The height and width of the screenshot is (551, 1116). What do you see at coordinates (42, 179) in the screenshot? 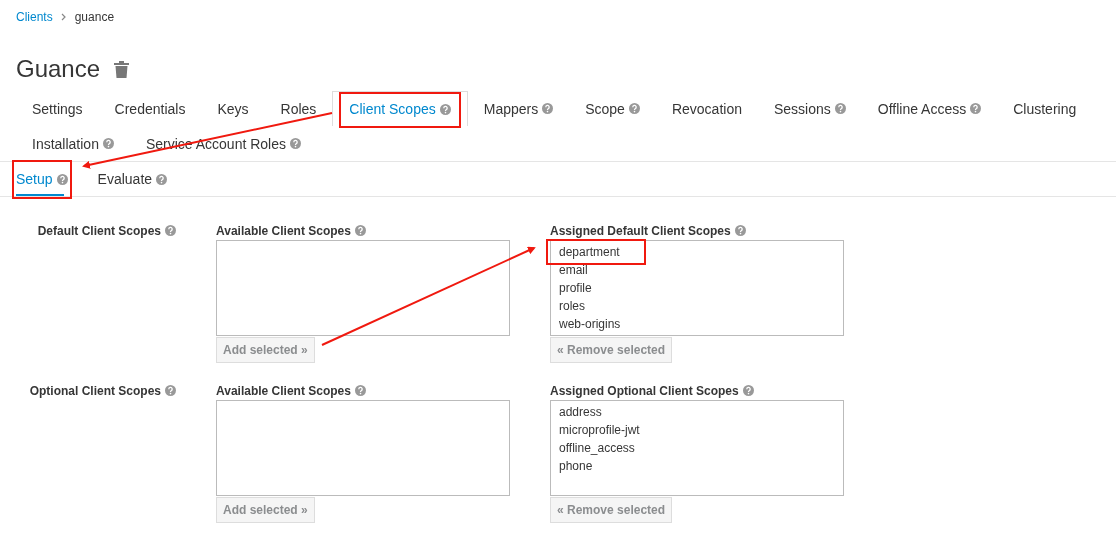
I see `subtab: Setup` at bounding box center [42, 179].